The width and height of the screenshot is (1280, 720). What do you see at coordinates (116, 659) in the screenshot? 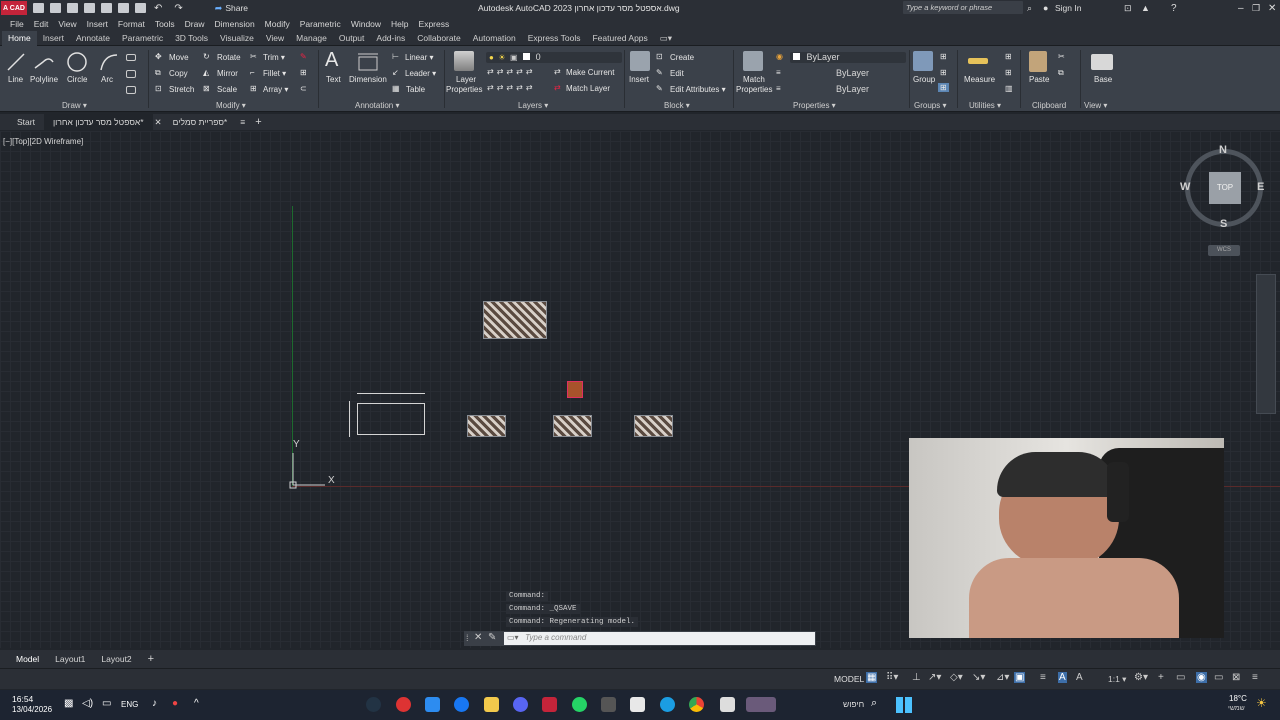
I see `tab-layout2: Layout2` at bounding box center [116, 659].